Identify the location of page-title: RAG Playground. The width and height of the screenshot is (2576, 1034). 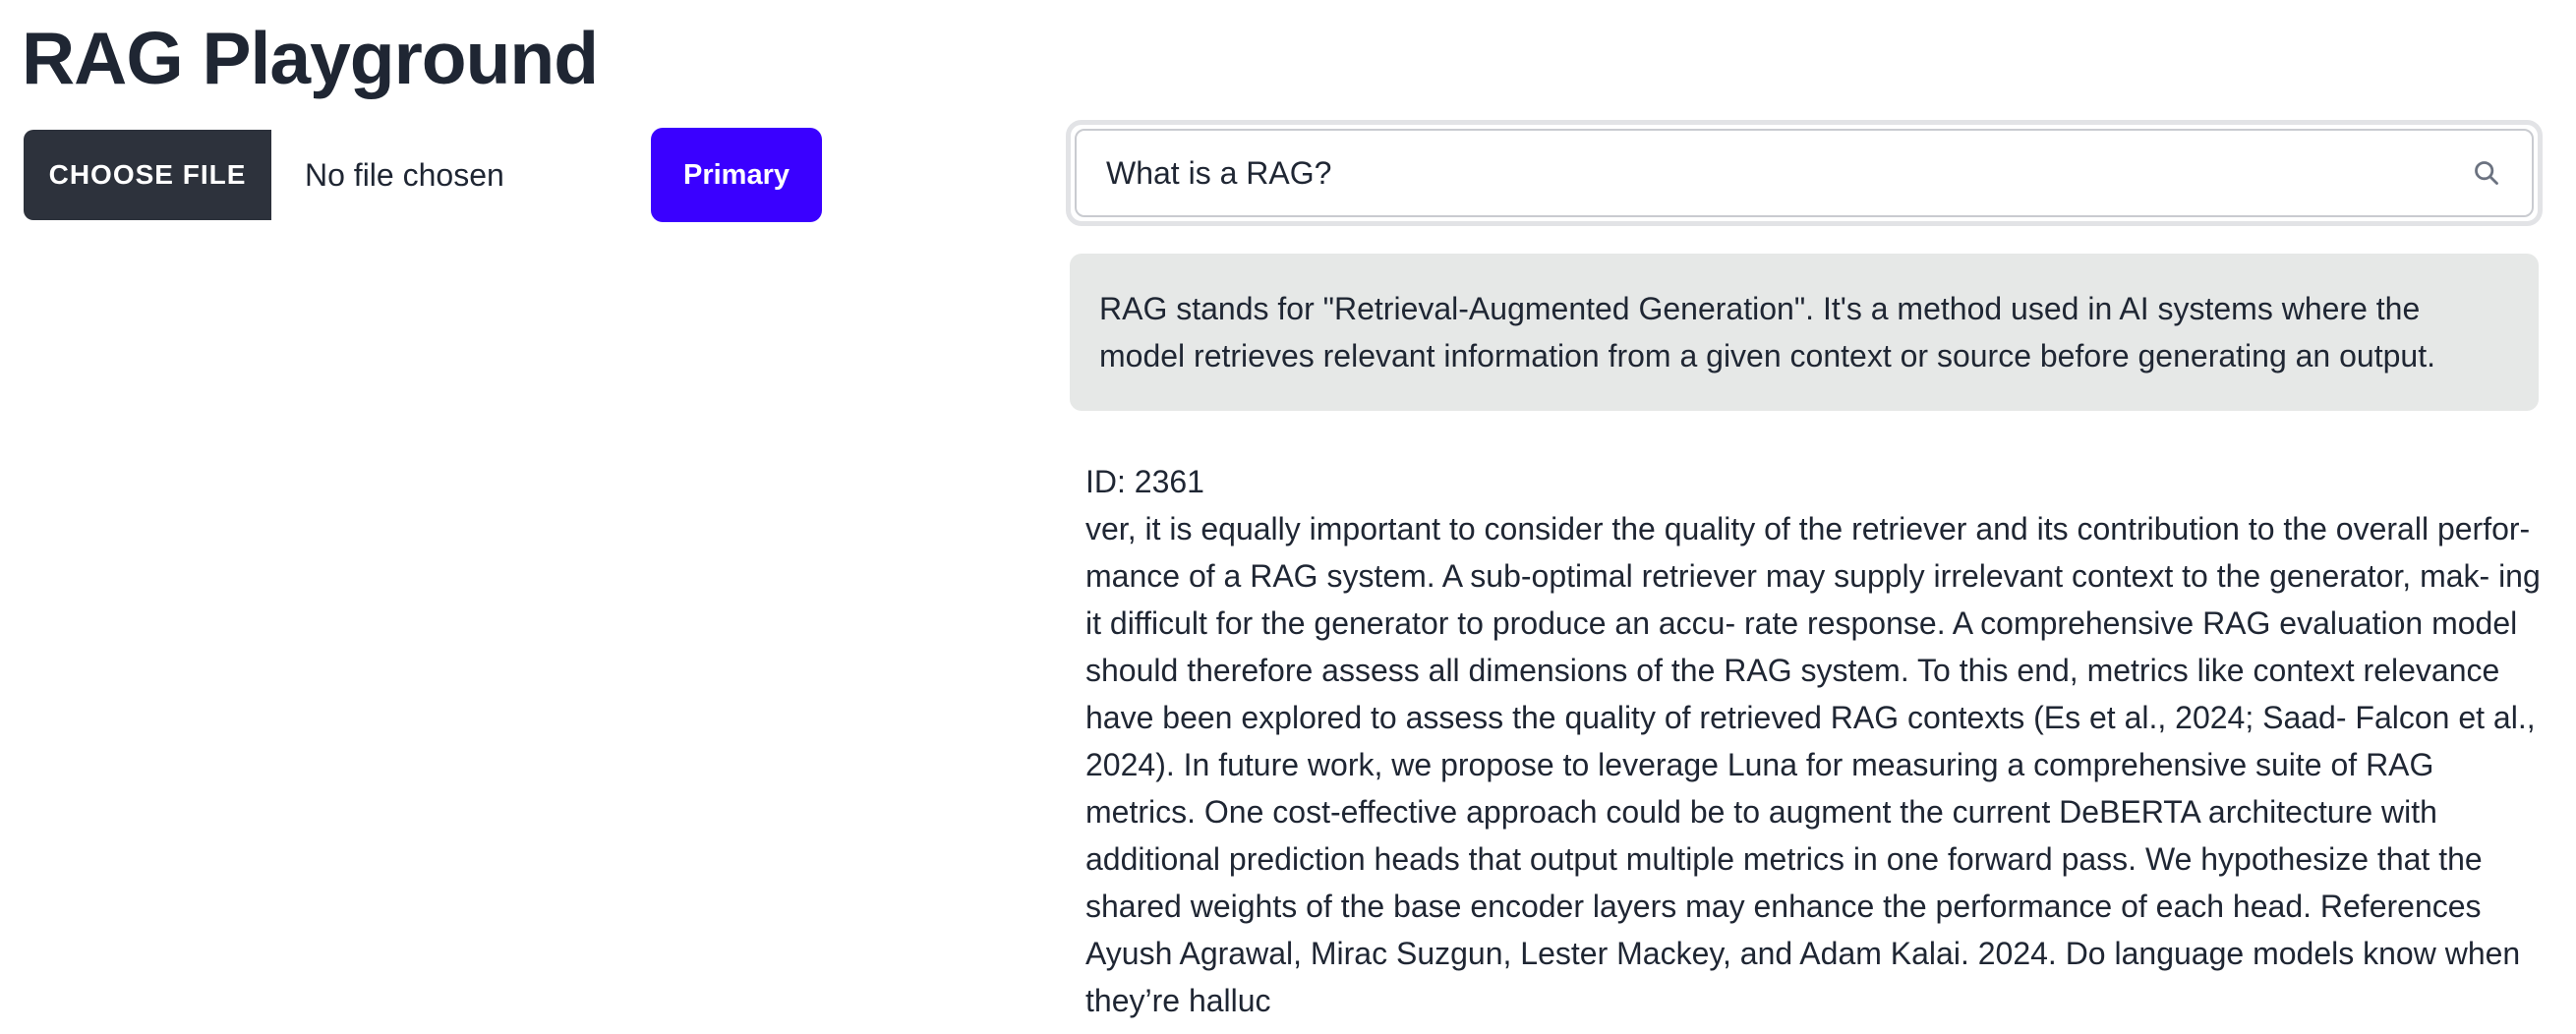
(310, 58).